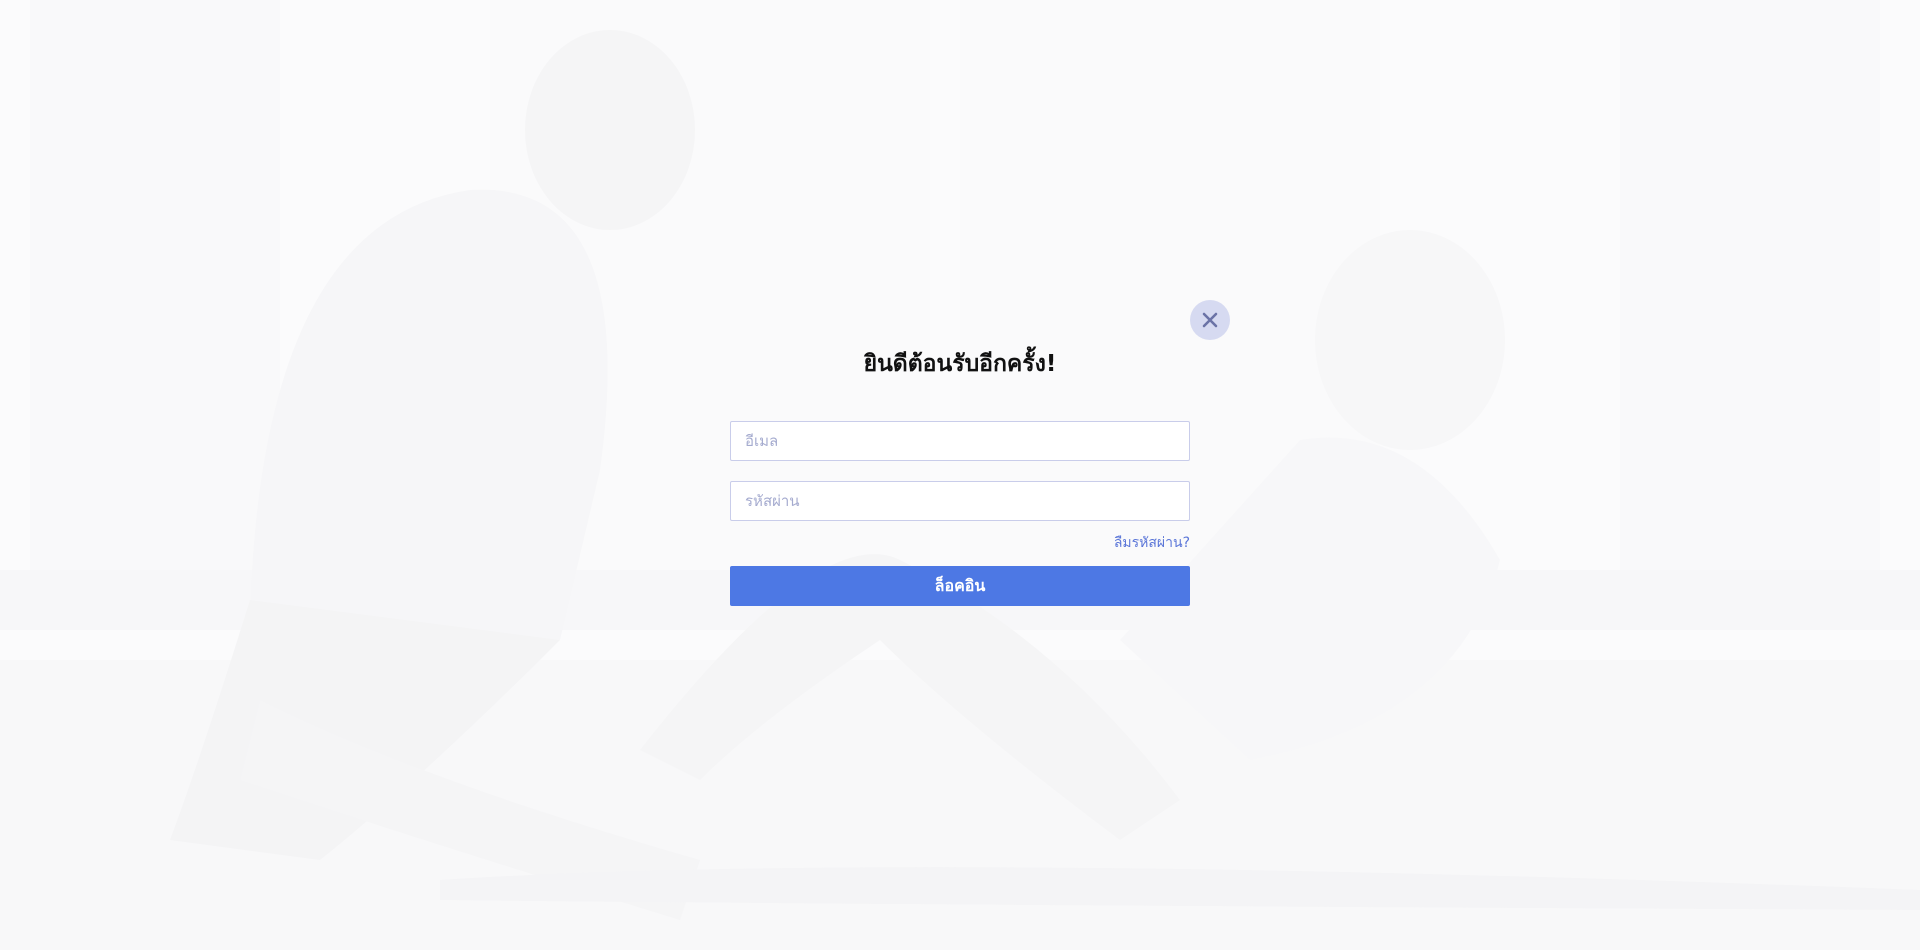  Describe the element at coordinates (960, 441) in the screenshot. I see `email-field` at that location.